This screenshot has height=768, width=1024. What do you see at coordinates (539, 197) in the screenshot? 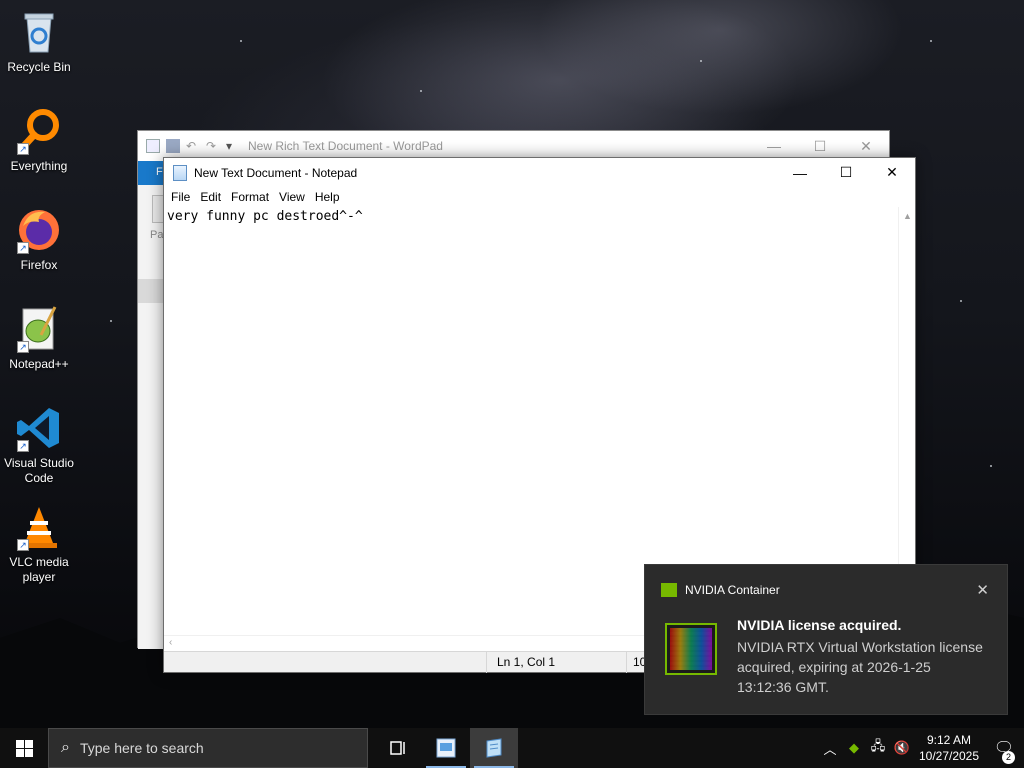
I see `notepad-menubar: File Edit Format View Help` at bounding box center [539, 197].